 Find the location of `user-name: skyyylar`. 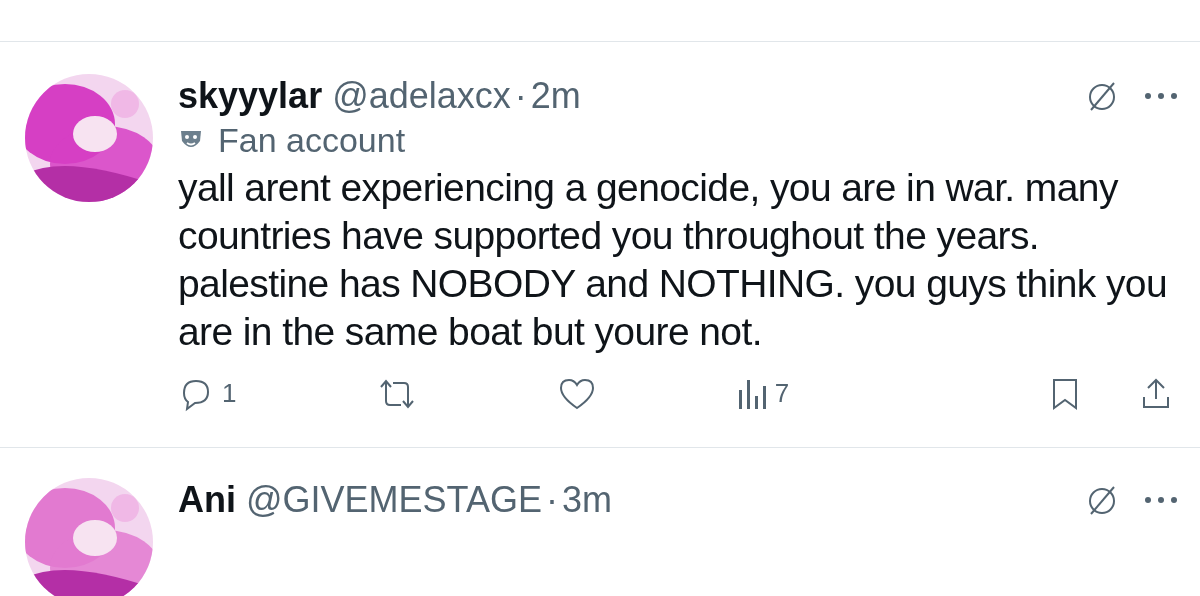

user-name: skyyylar is located at coordinates (250, 96).